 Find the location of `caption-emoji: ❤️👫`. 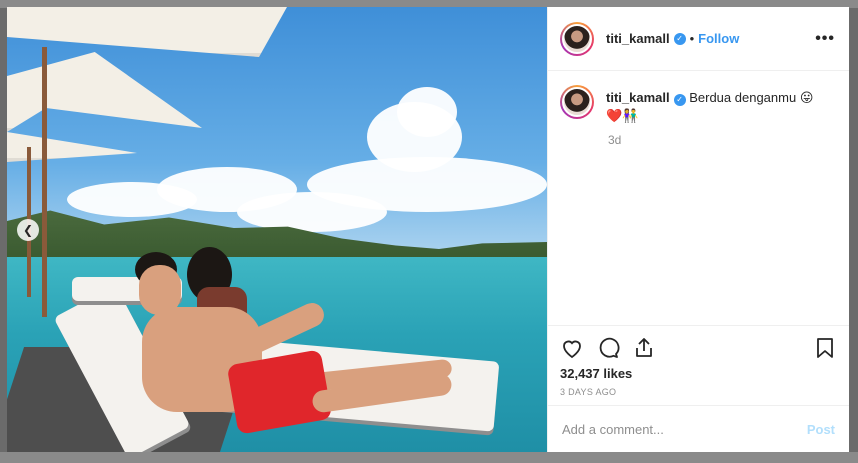

caption-emoji: ❤️👫 is located at coordinates (622, 115).